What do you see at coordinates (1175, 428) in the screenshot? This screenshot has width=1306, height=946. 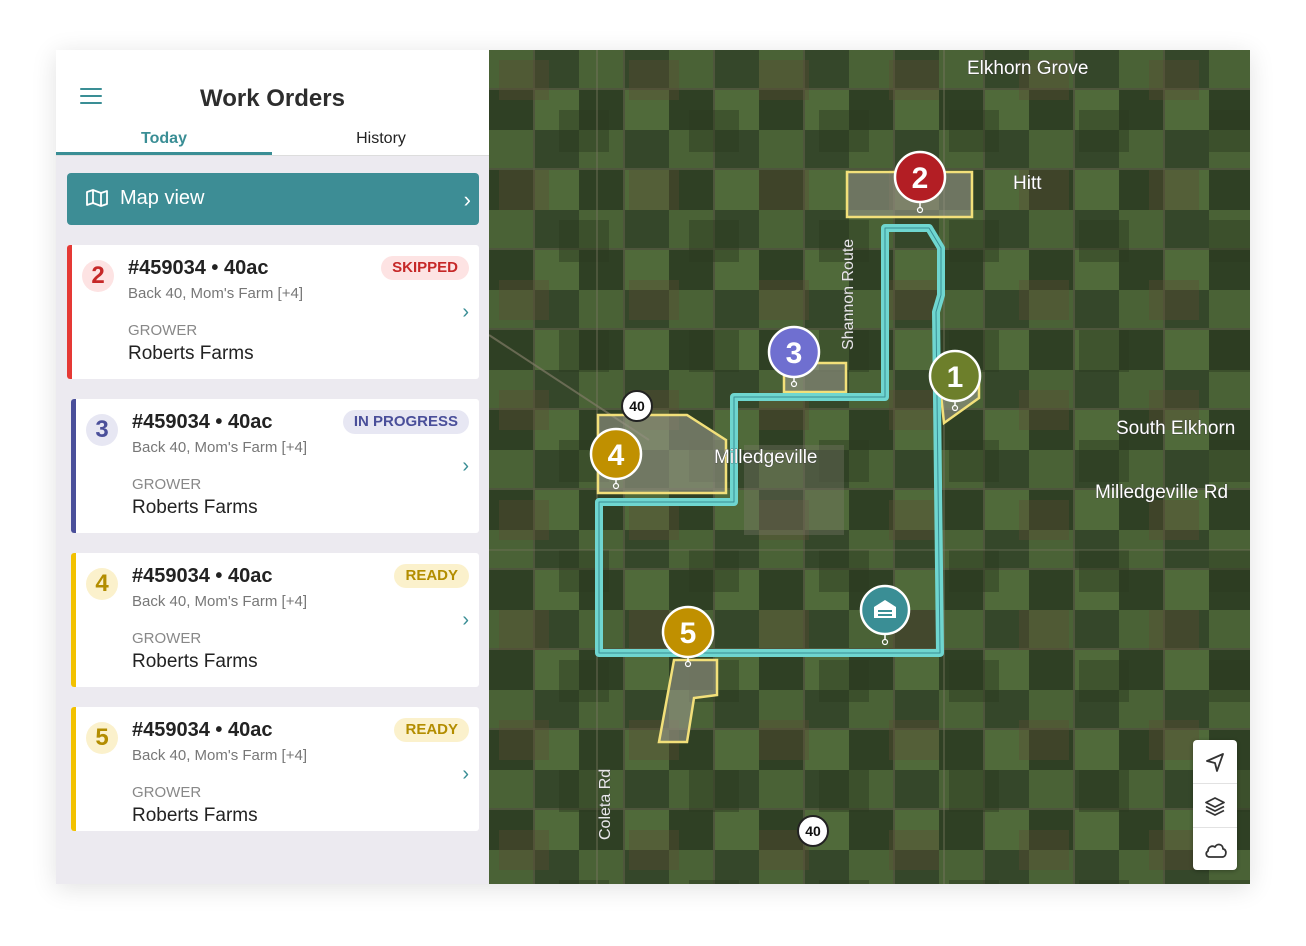 I see `label-south-elkhorn: South Elkhorn` at bounding box center [1175, 428].